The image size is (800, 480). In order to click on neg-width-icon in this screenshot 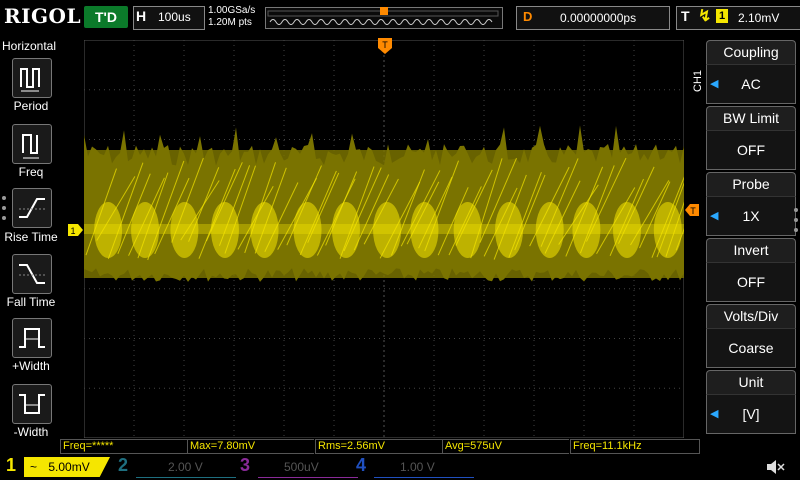, I will do `click(32, 404)`.